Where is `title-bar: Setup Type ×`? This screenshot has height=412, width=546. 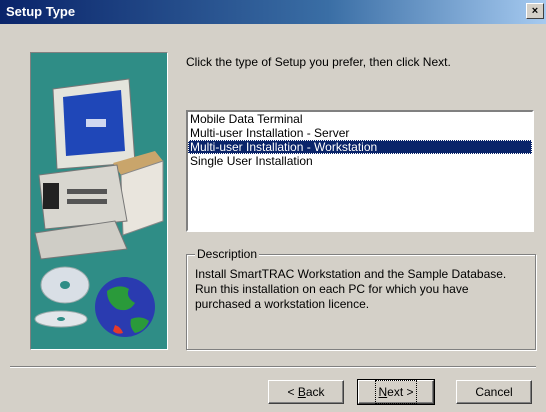 title-bar: Setup Type × is located at coordinates (273, 12).